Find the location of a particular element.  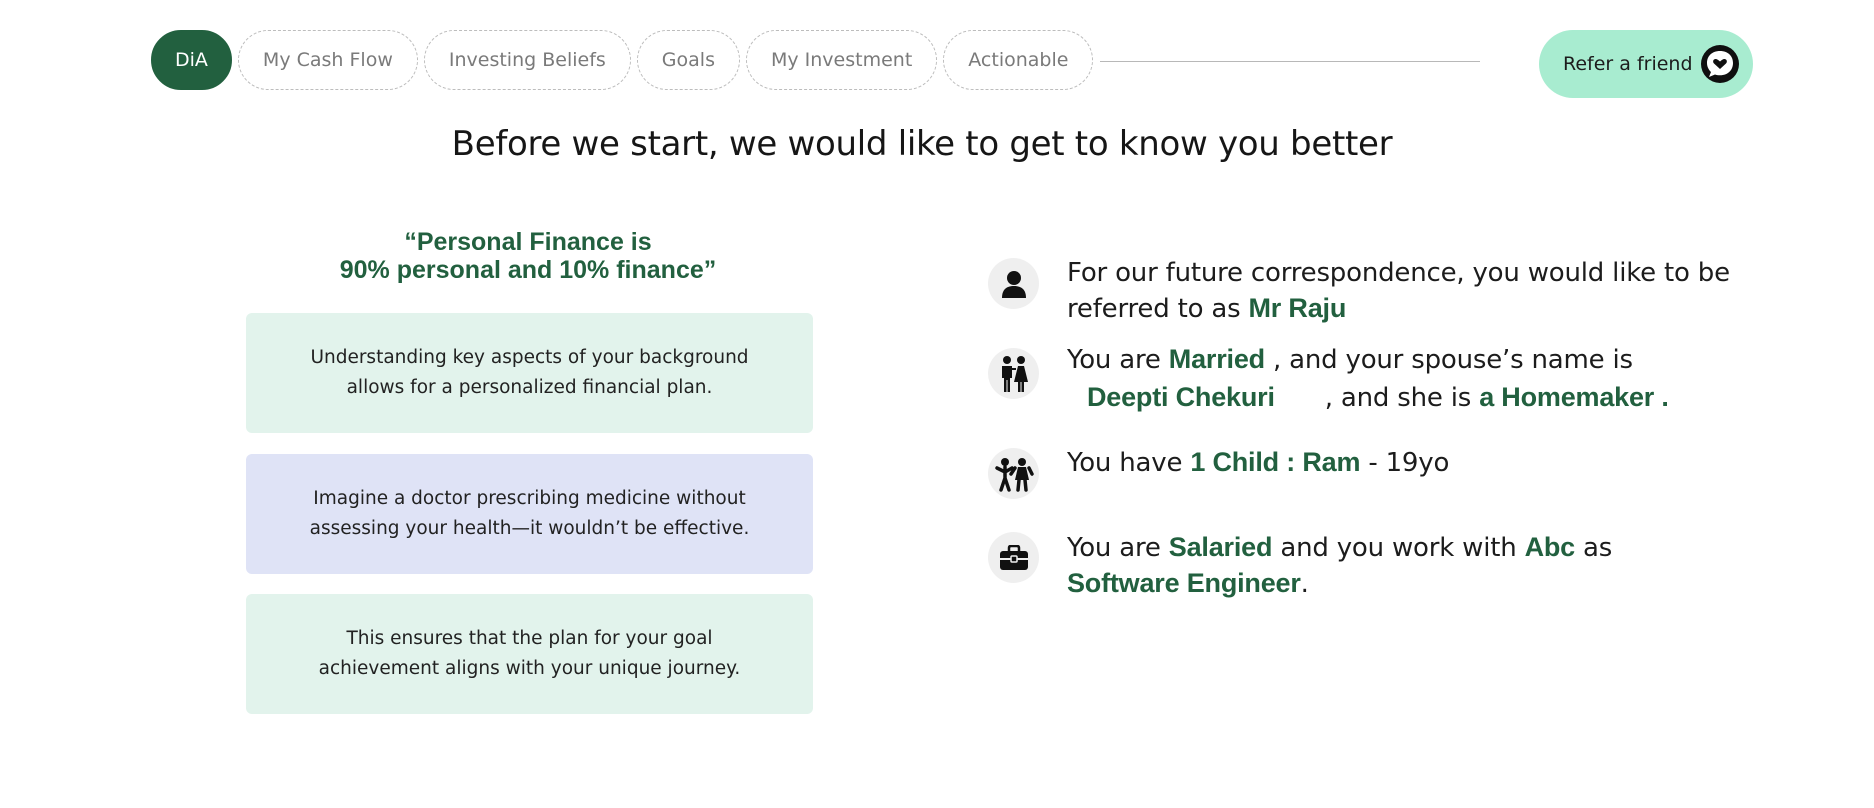

tab-goals: Goals is located at coordinates (688, 60).